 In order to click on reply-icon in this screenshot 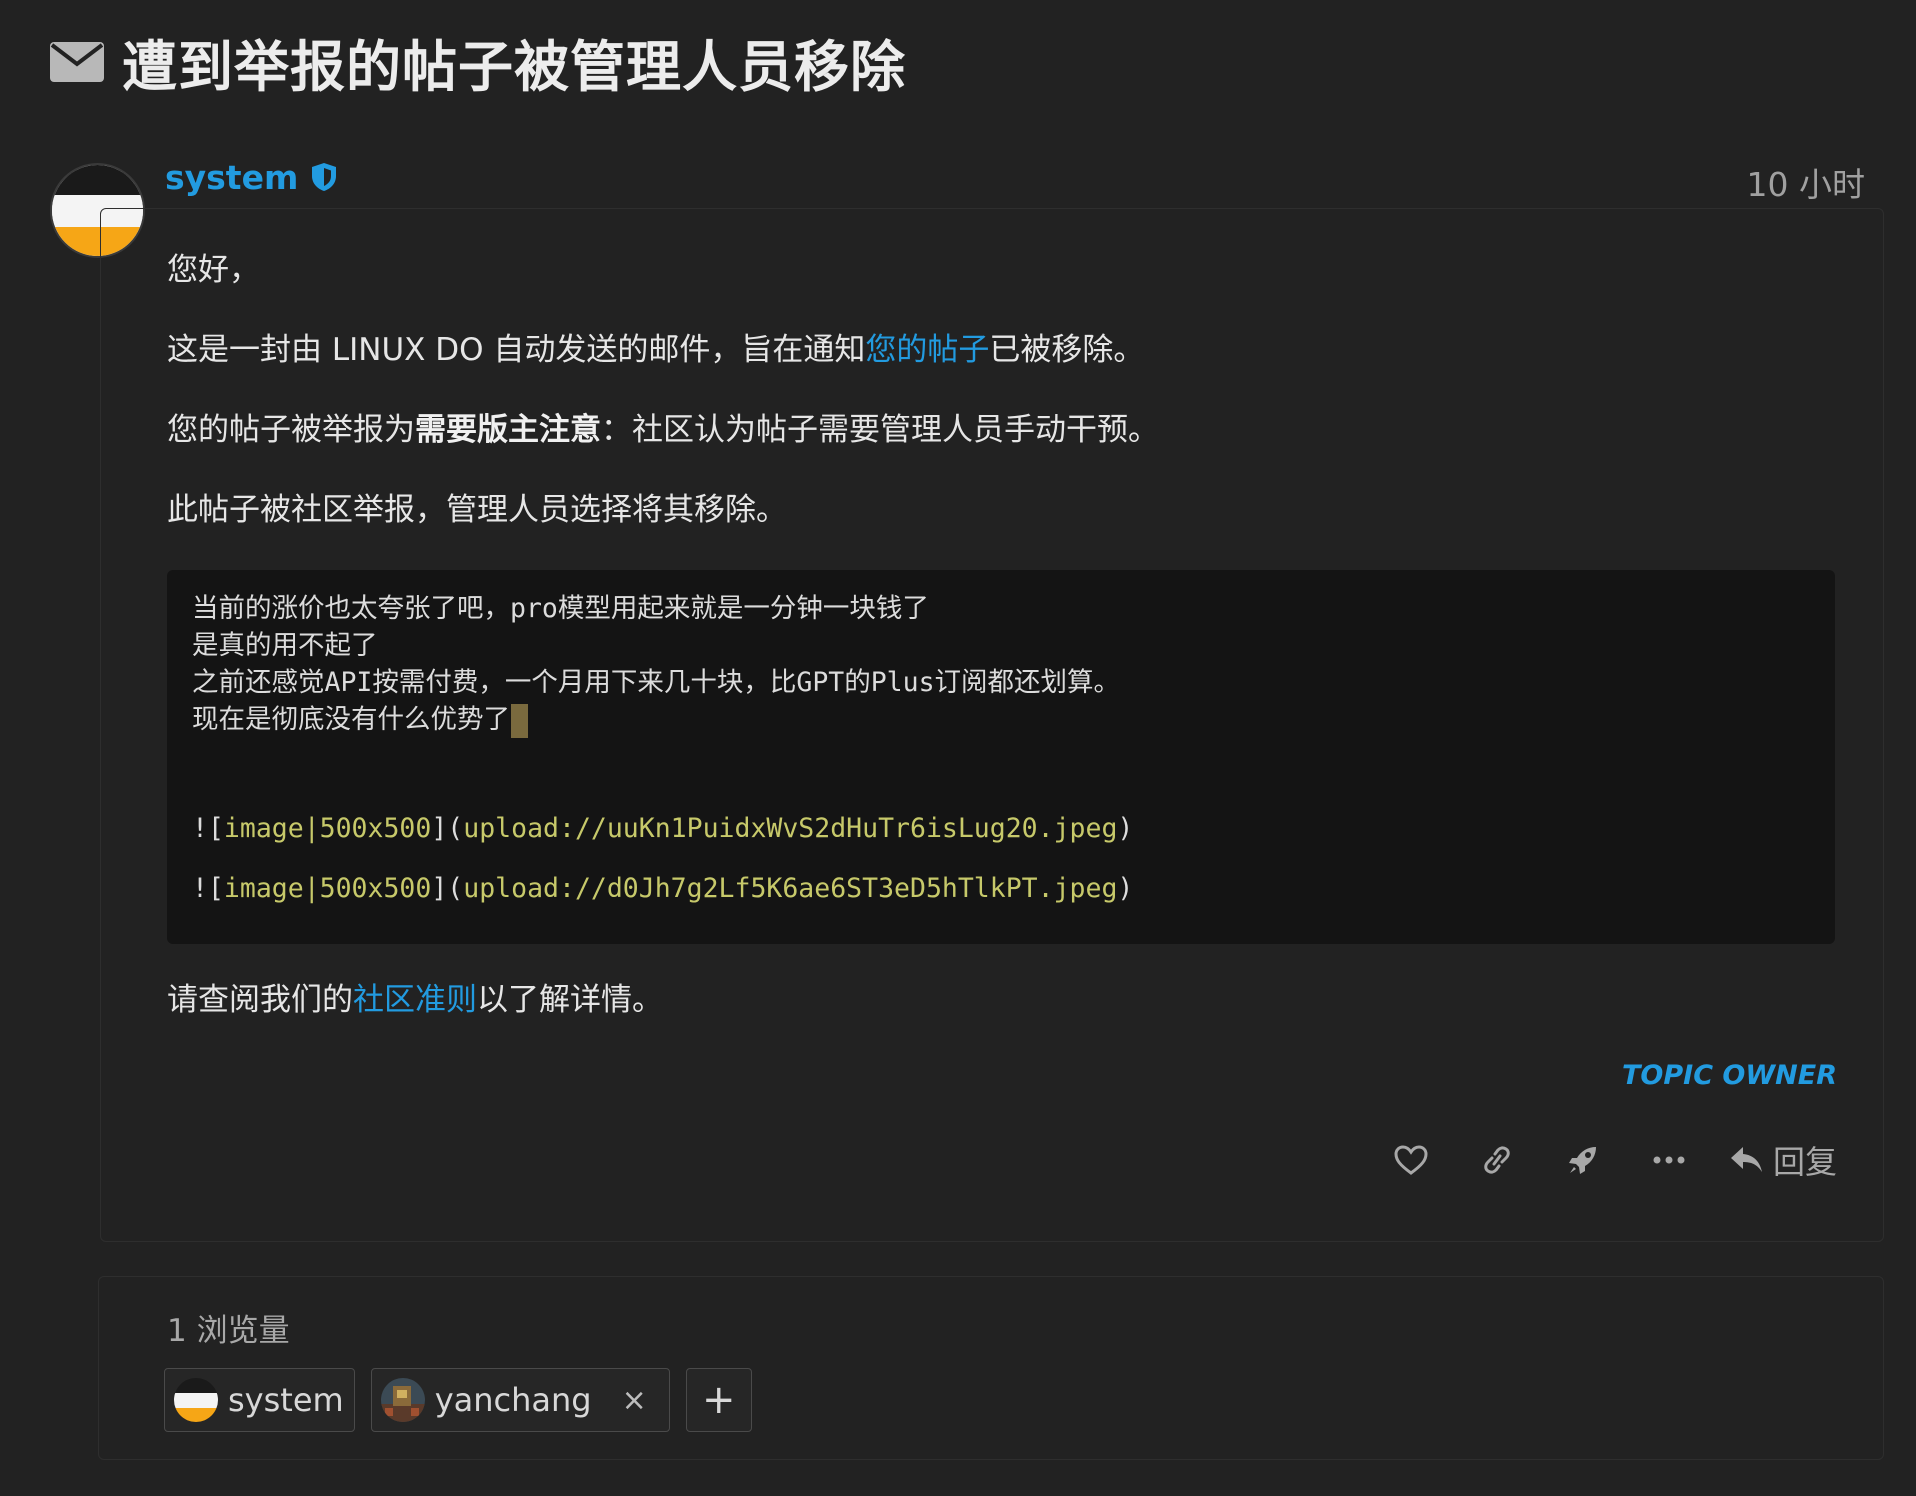, I will do `click(1746, 1159)`.